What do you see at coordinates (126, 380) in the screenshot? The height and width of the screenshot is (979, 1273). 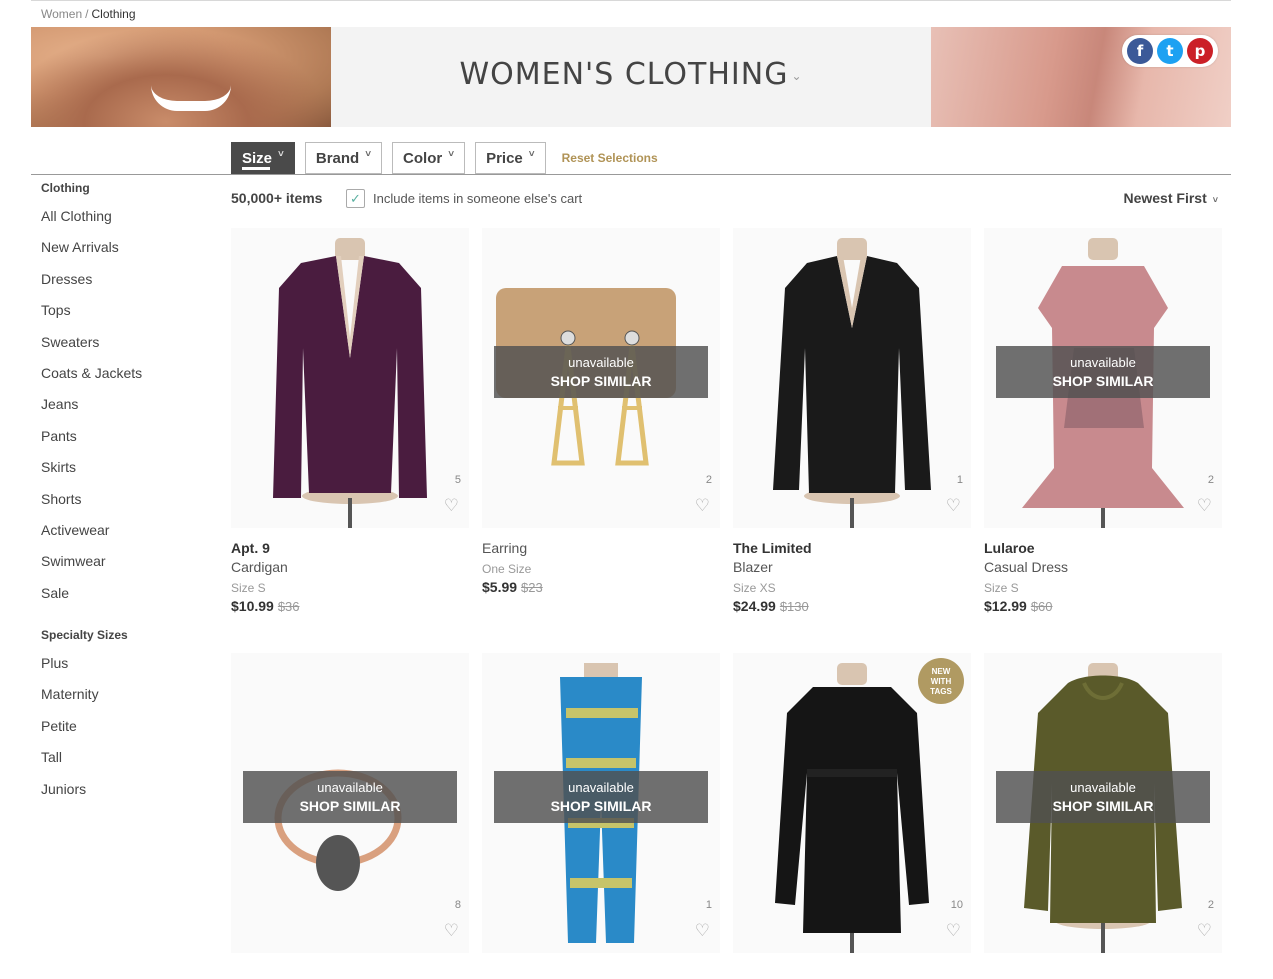 I see `sidebar-item-coats-jackets: Coats & Jackets` at bounding box center [126, 380].